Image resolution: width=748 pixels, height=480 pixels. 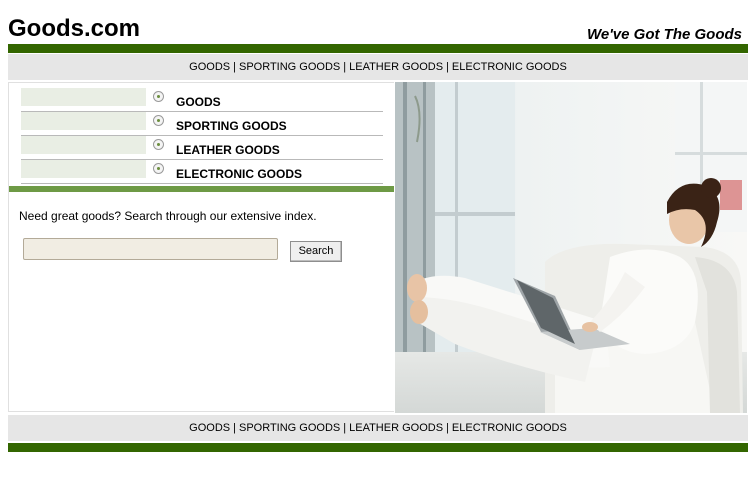 What do you see at coordinates (289, 428) in the screenshot?
I see `bottom-nav-sporting-goods: SPORTING GOODS` at bounding box center [289, 428].